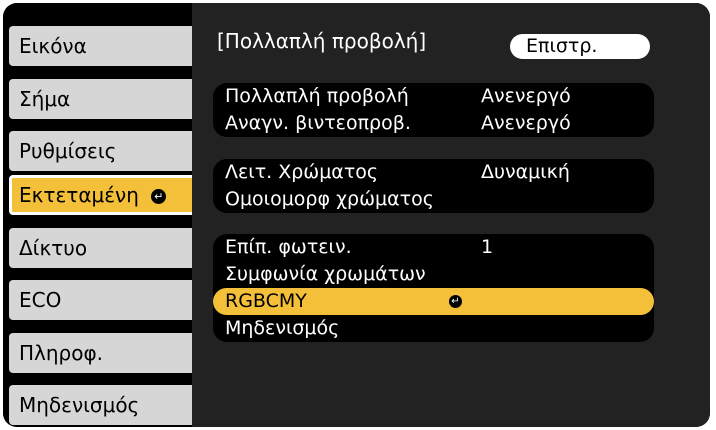  Describe the element at coordinates (102, 99) in the screenshot. I see `sidebar-item-signal: Σήμα` at that location.